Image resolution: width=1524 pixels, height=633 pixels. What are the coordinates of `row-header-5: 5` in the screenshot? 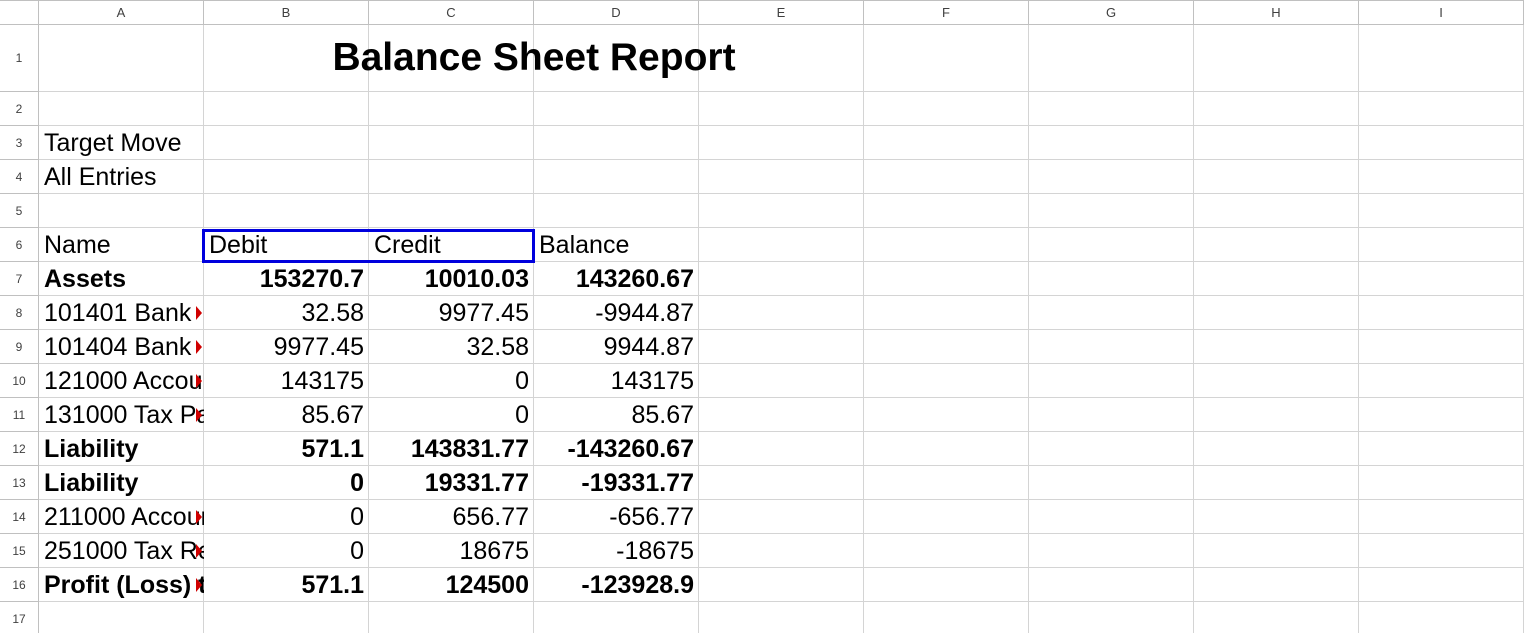 It's located at (19, 211).